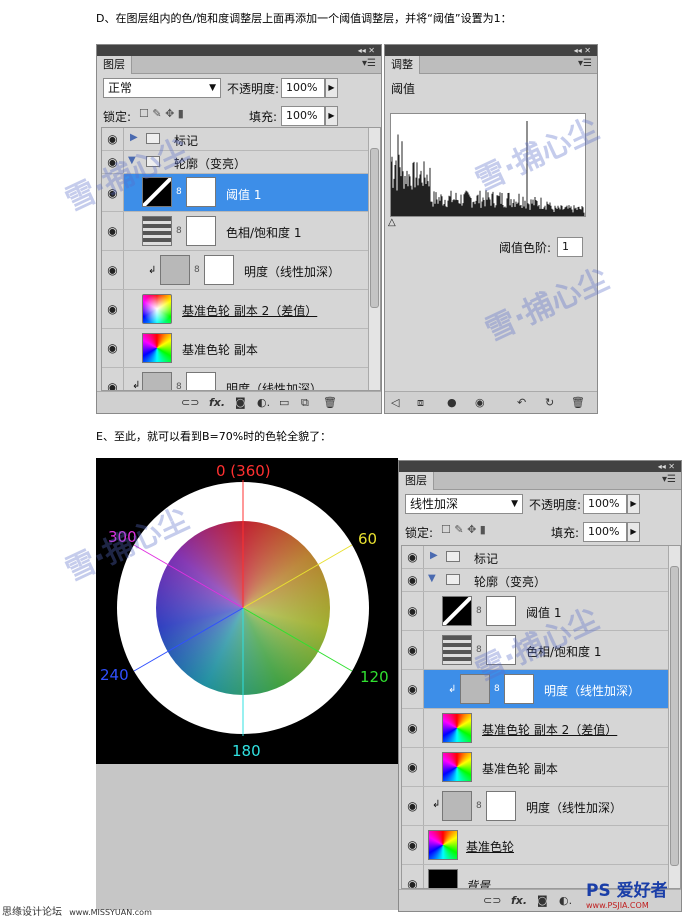  I want to click on lock-label: 锁定:, so click(117, 117).